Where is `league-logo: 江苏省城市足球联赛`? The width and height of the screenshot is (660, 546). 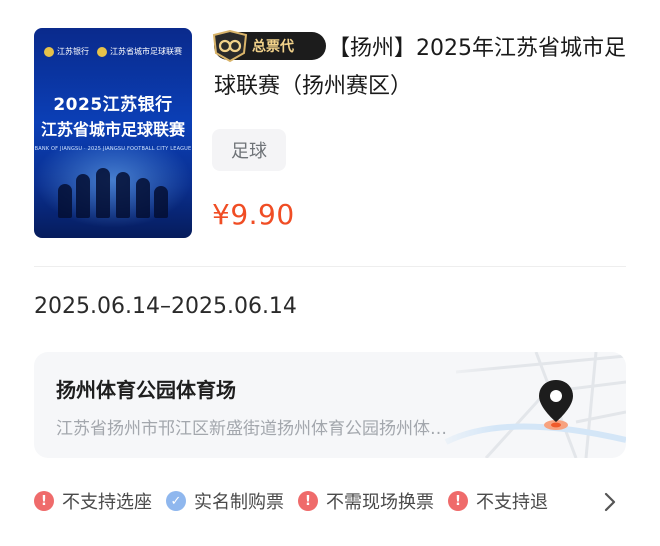 league-logo: 江苏省城市足球联赛 is located at coordinates (139, 51).